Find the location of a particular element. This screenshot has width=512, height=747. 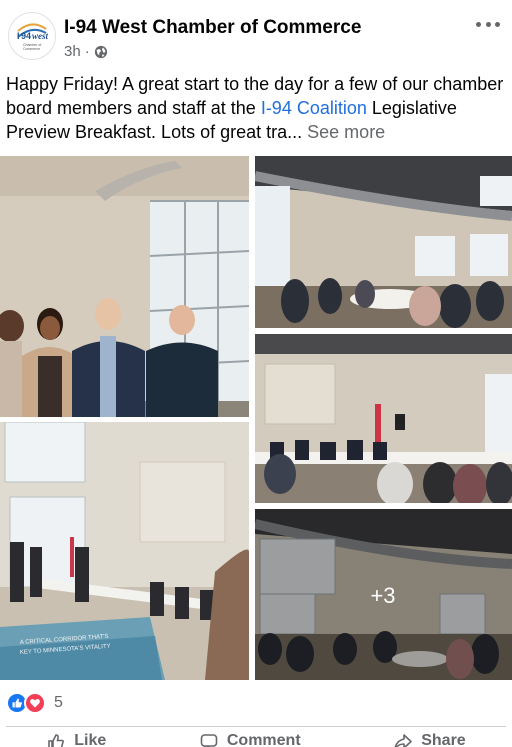

post-time: 3h is located at coordinates (72, 51).